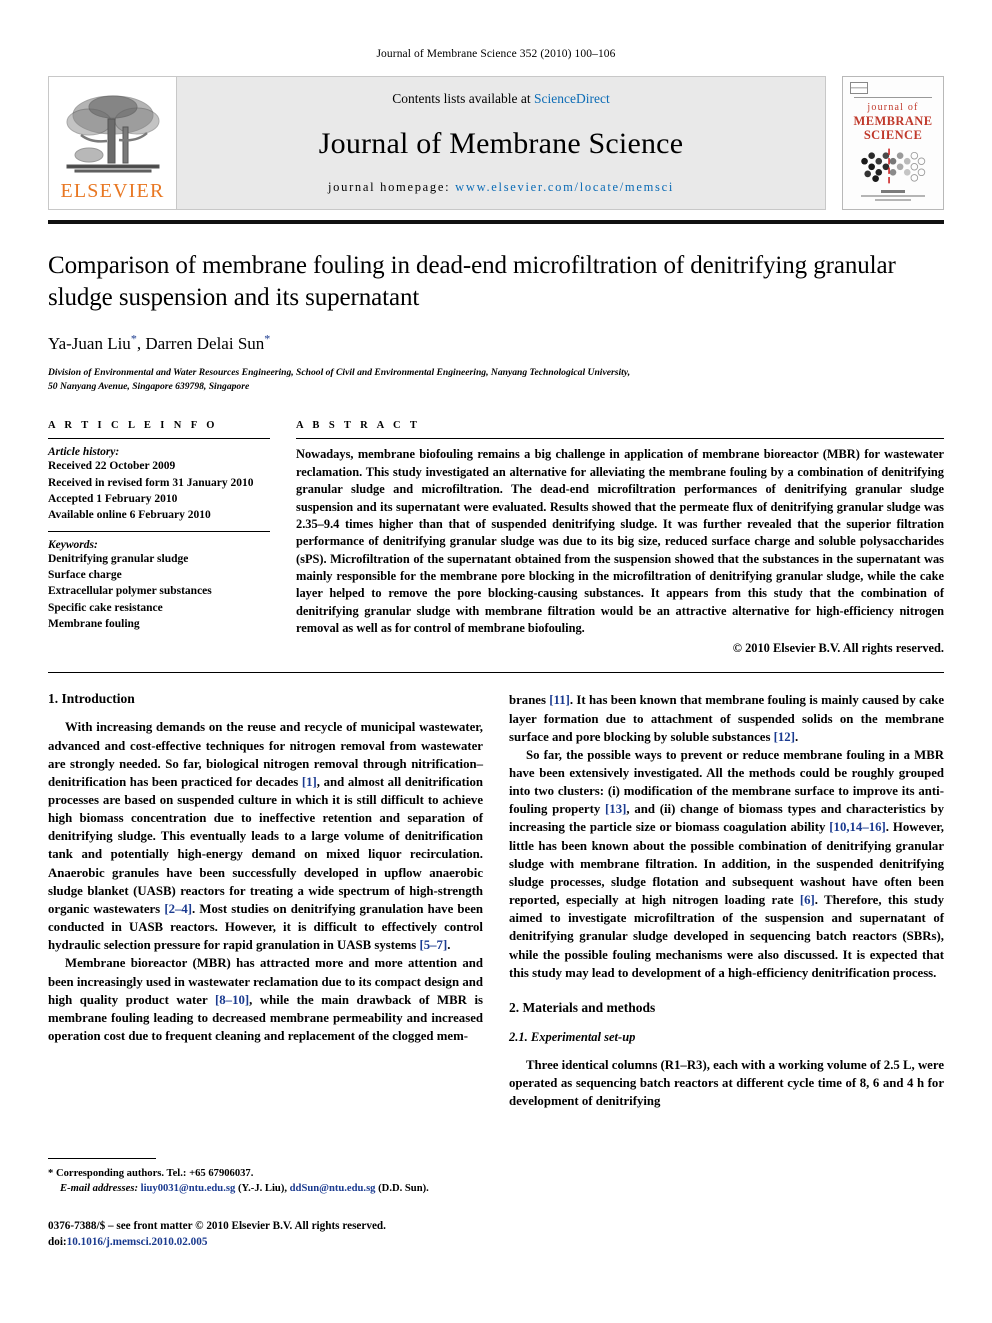 This screenshot has width=992, height=1323. Describe the element at coordinates (188, 1188) in the screenshot. I see `email-link-1: liuy0031@ntu.edu.sg` at that location.